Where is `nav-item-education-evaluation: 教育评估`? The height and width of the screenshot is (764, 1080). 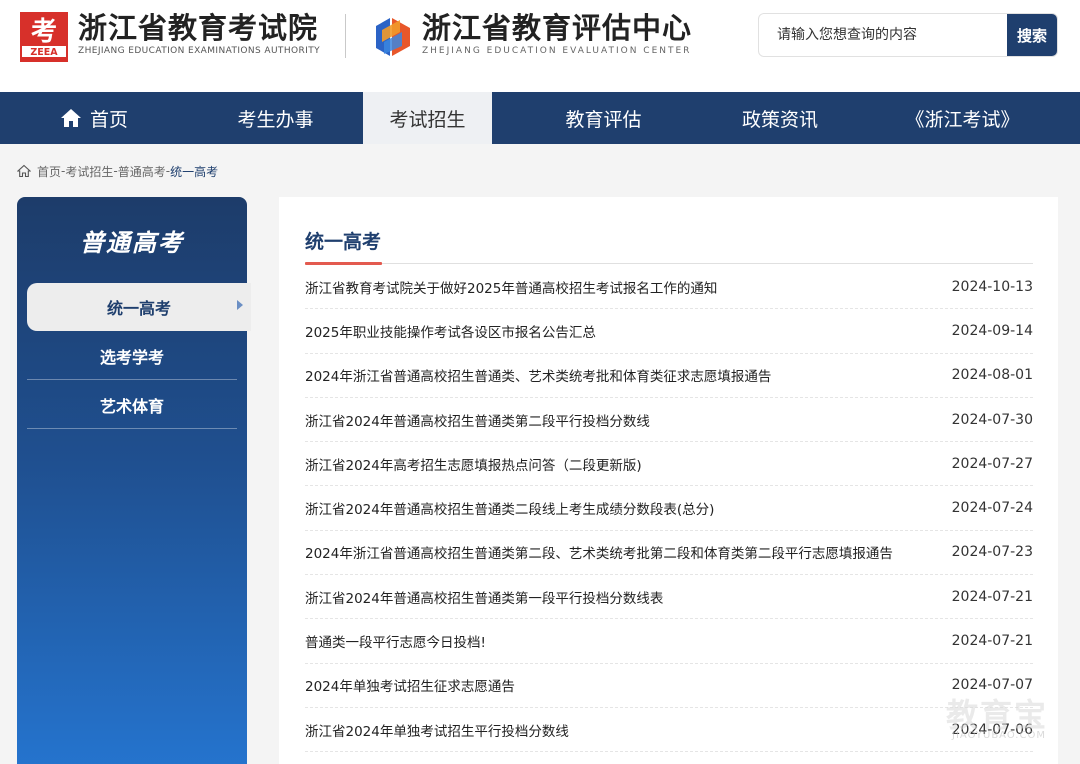 nav-item-education-evaluation: 教育评估 is located at coordinates (603, 118).